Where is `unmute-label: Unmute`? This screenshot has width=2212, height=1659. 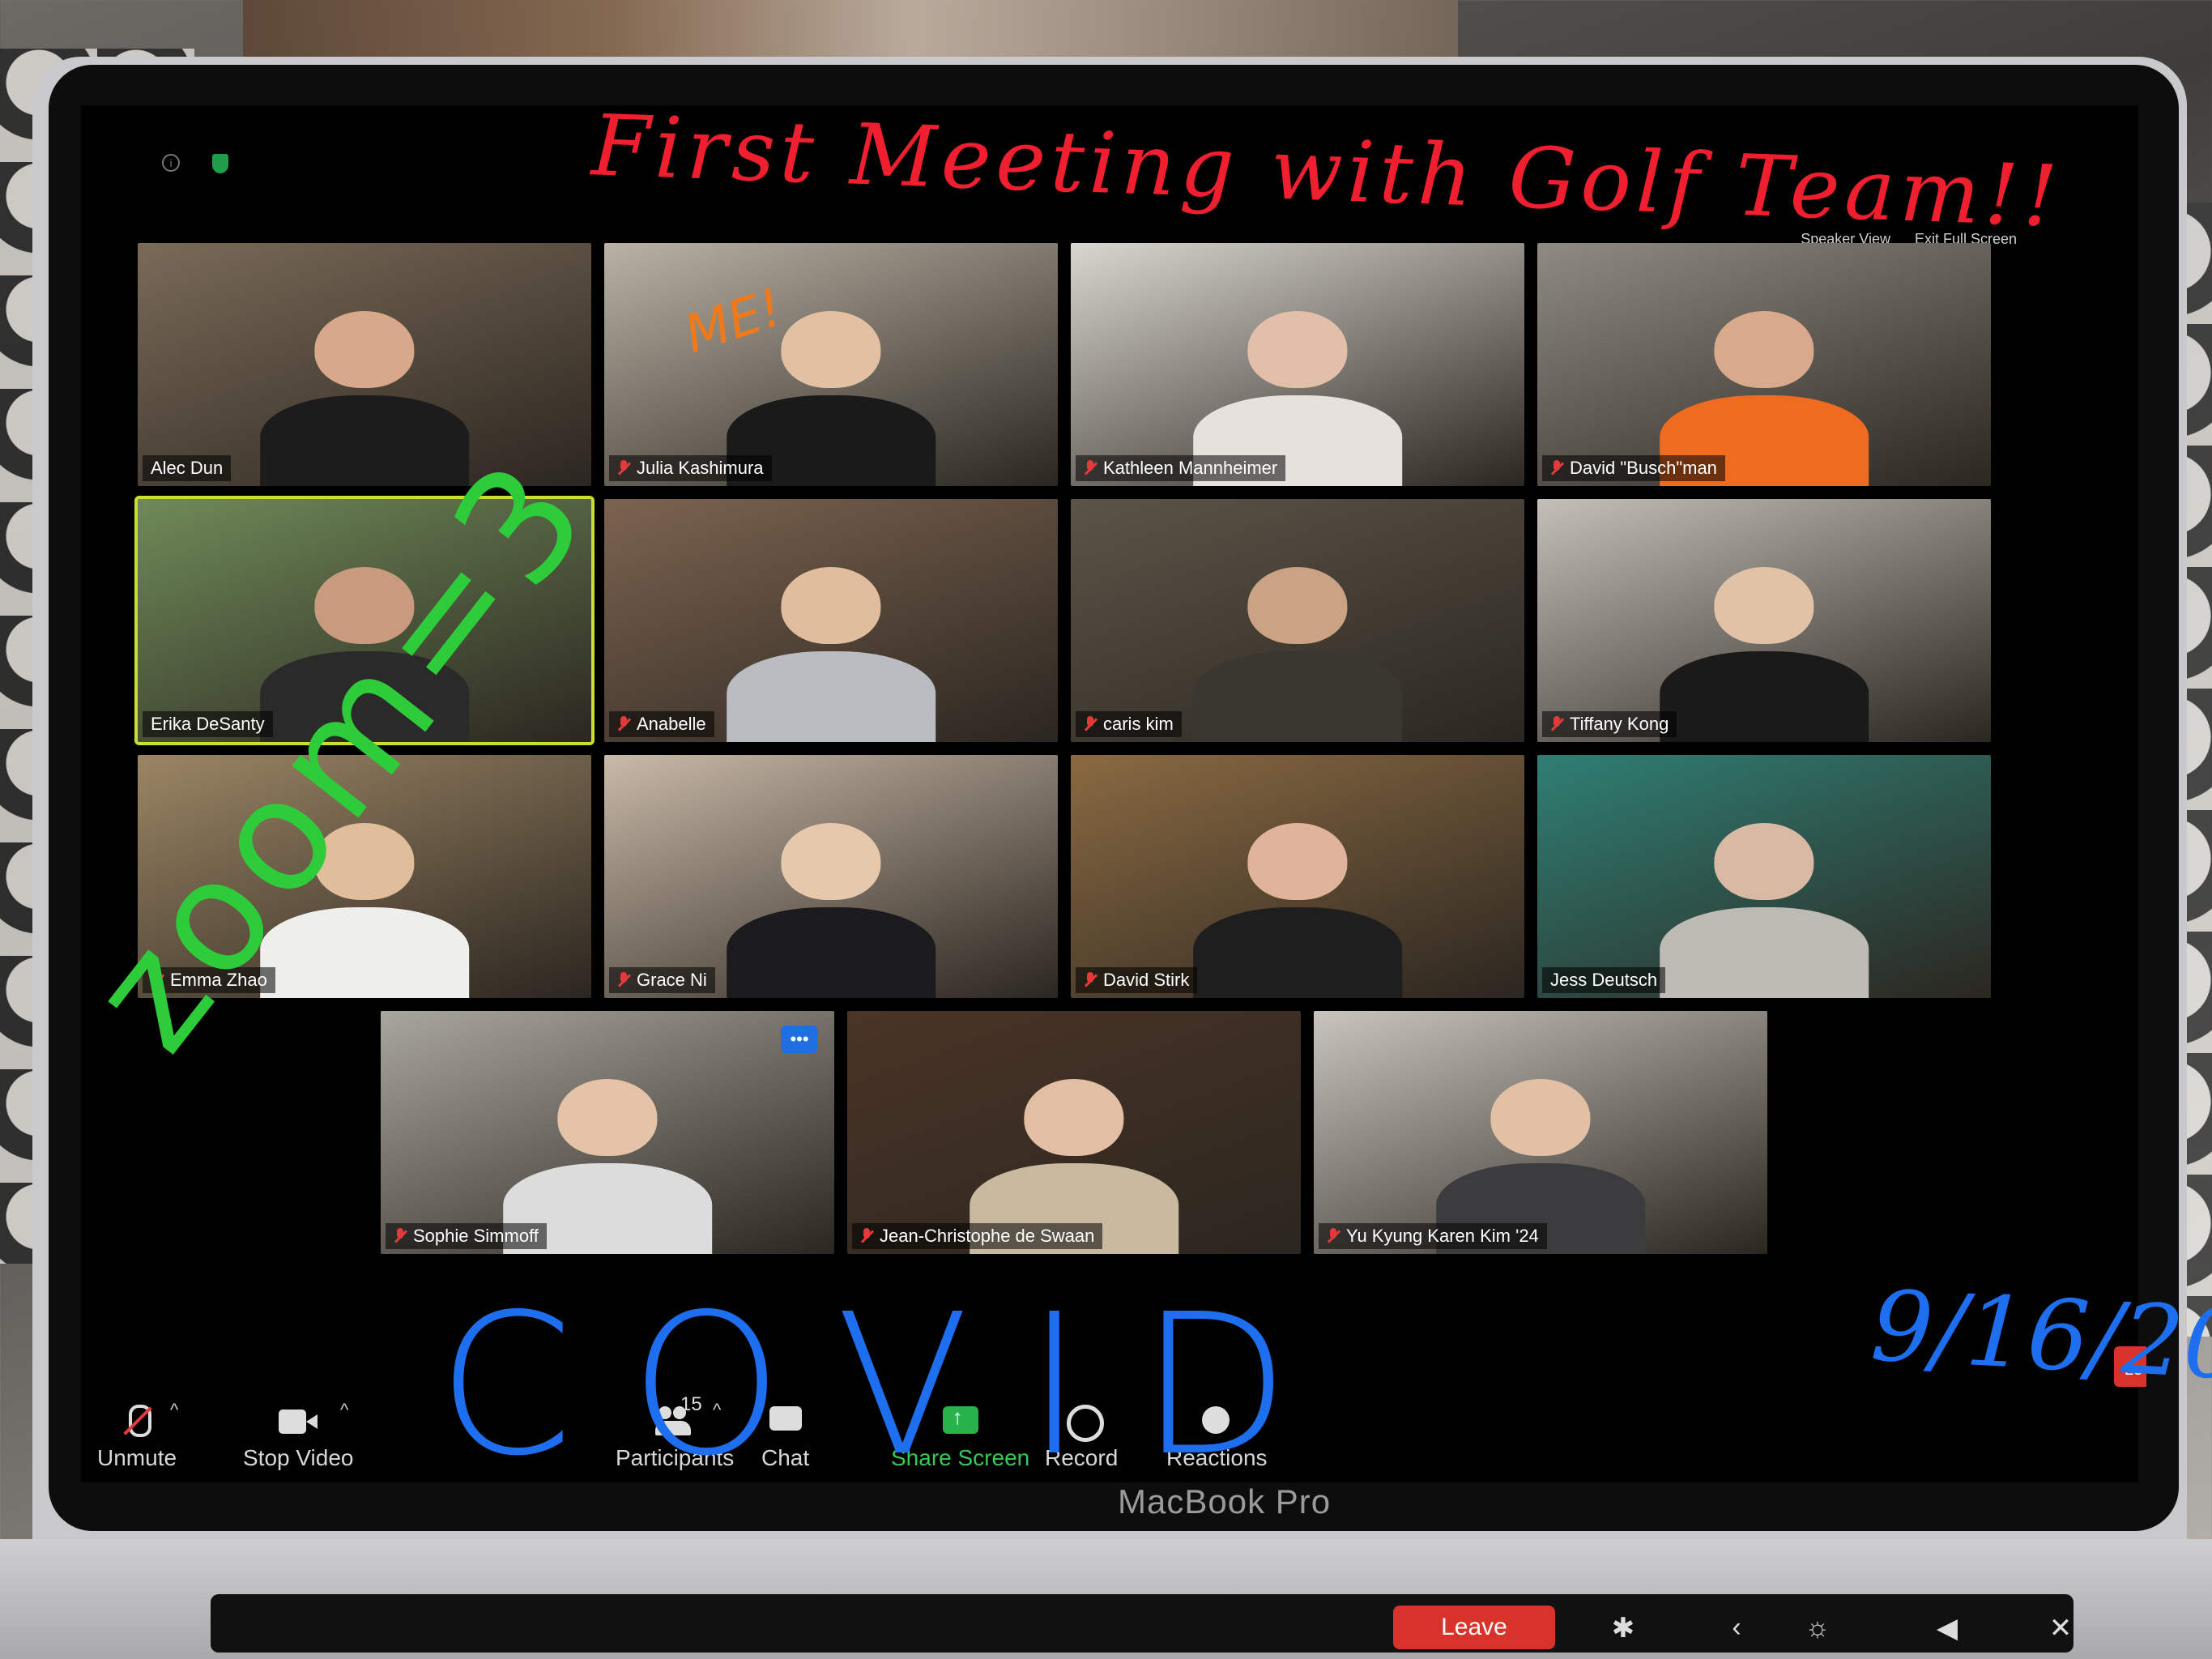 unmute-label: Unmute is located at coordinates (137, 1457).